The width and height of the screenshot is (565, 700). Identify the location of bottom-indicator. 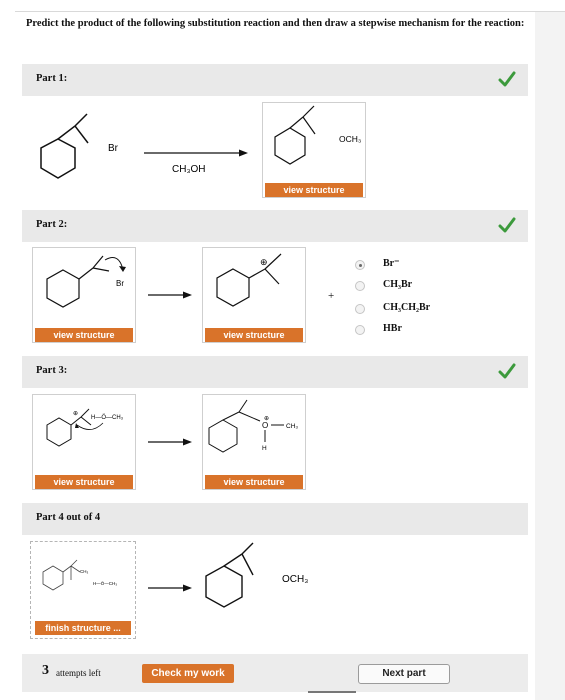
(332, 692).